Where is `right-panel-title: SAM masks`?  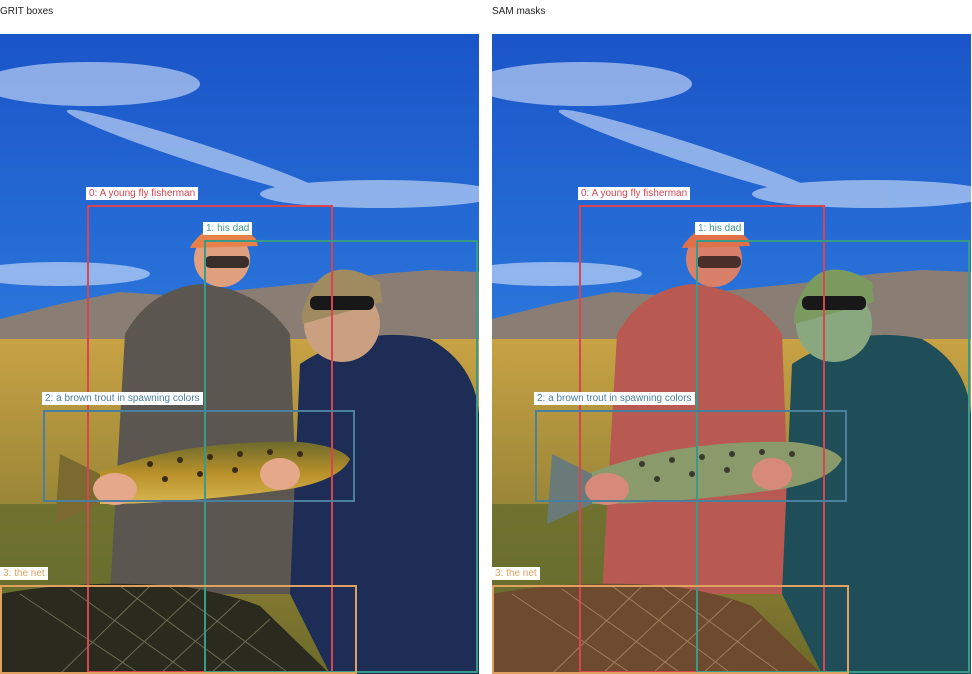 right-panel-title: SAM masks is located at coordinates (519, 11).